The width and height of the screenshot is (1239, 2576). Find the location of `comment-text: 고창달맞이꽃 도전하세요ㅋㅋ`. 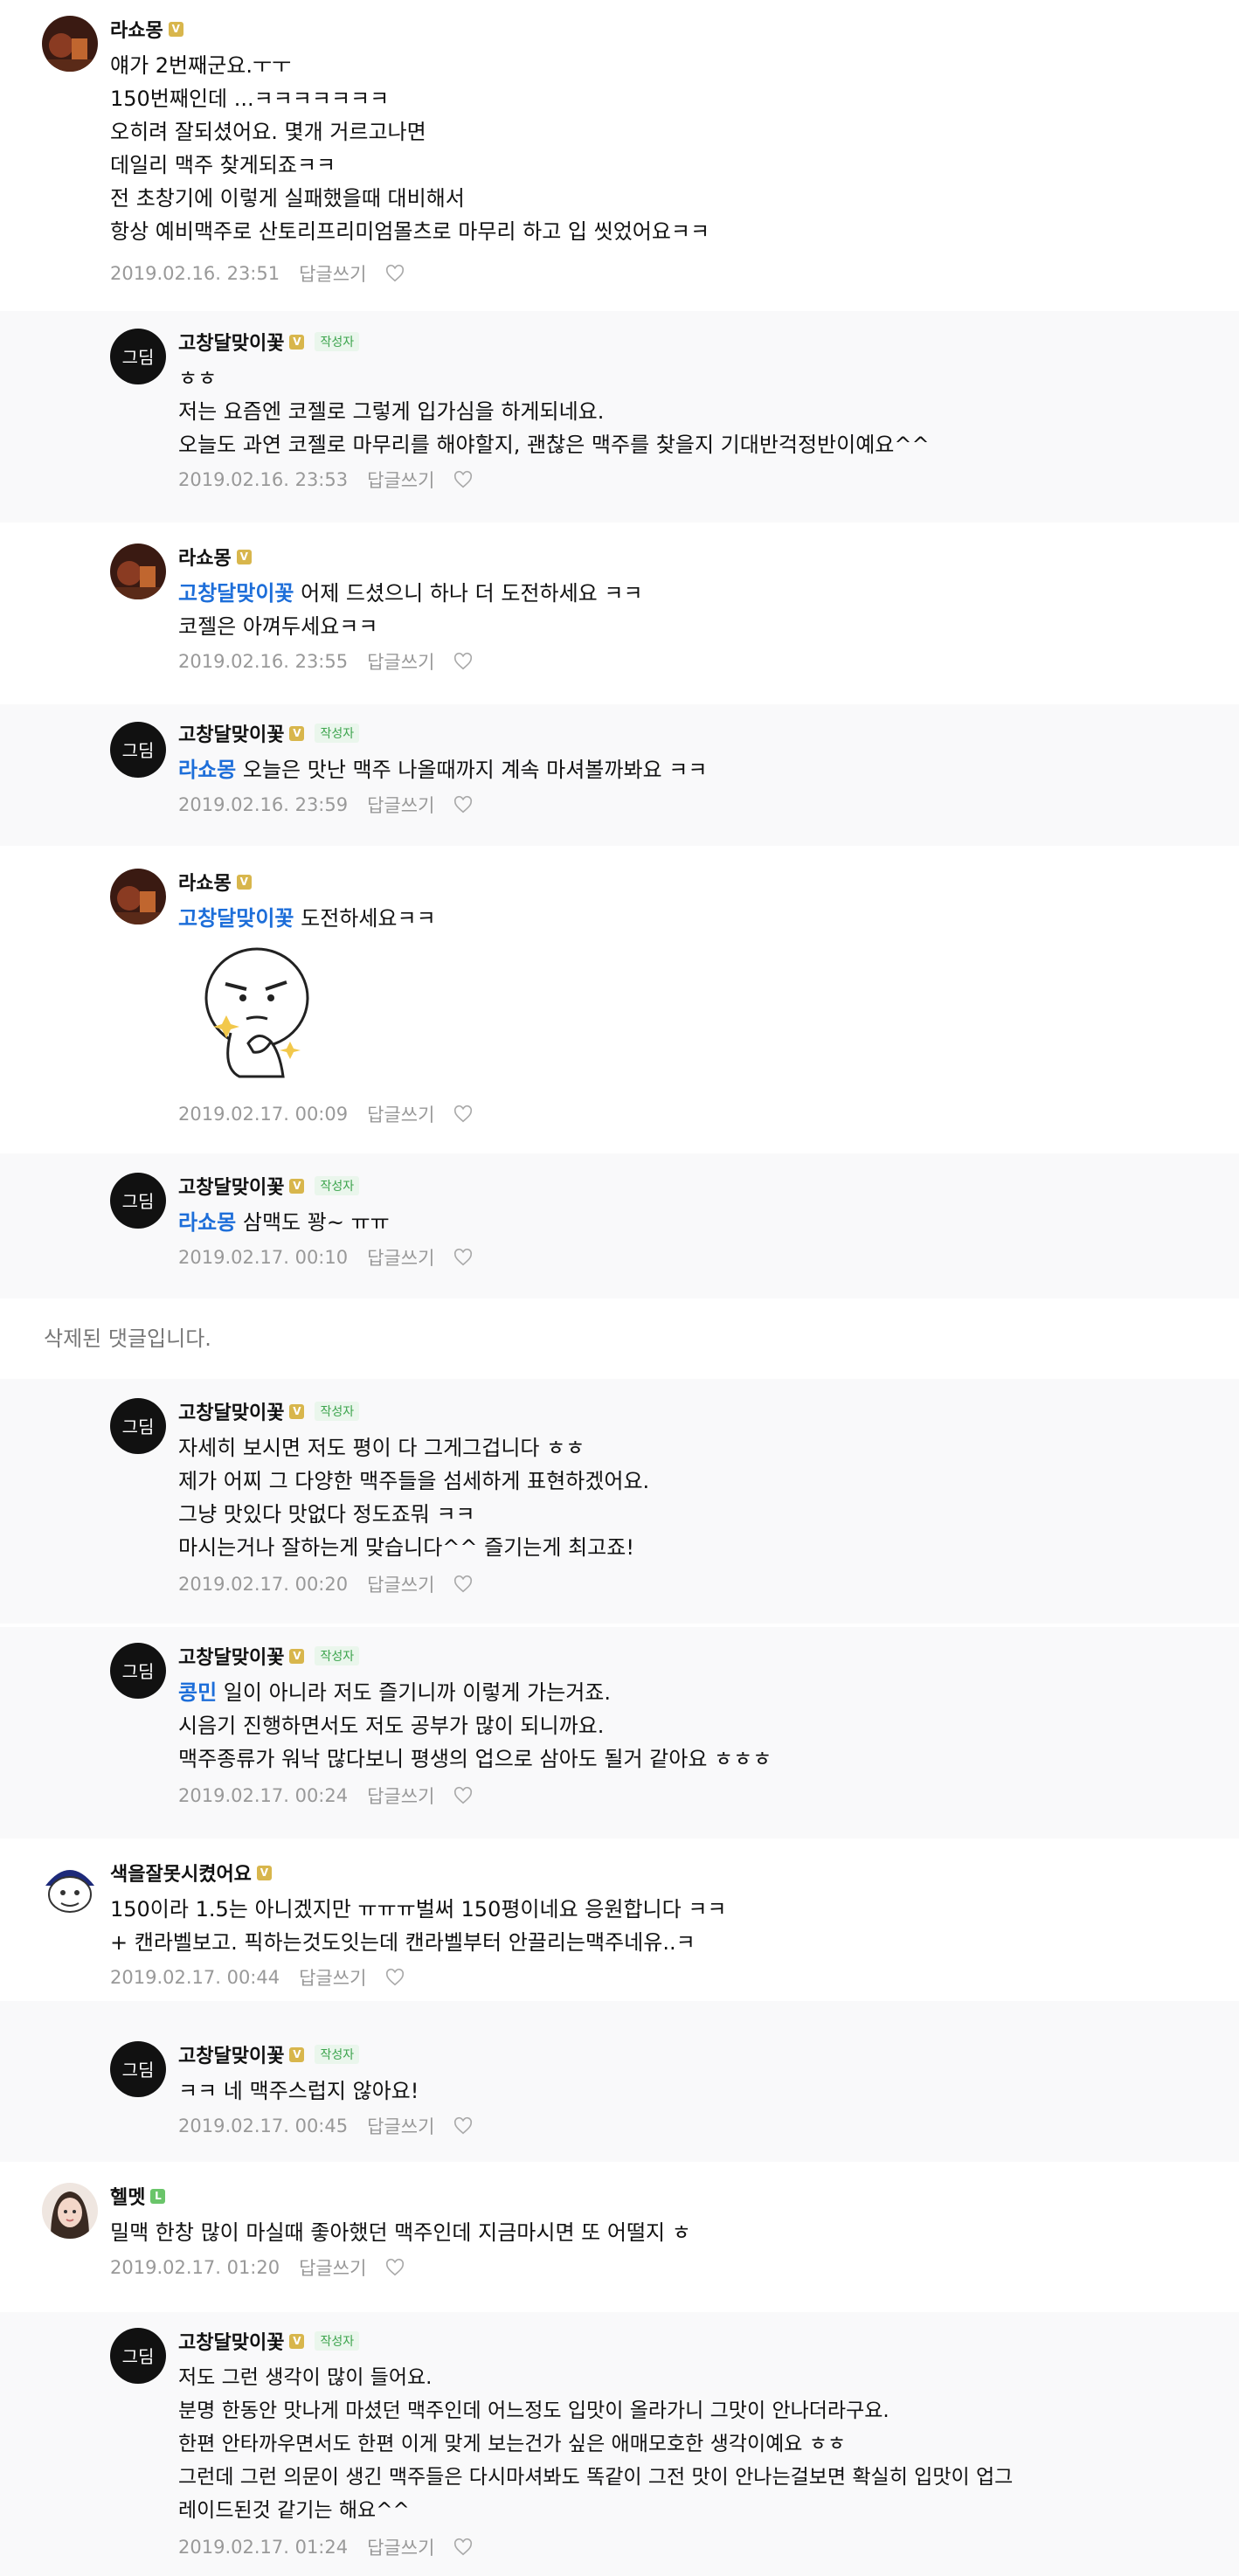

comment-text: 고창달맞이꽃 도전하세요ㅋㅋ is located at coordinates (307, 918).